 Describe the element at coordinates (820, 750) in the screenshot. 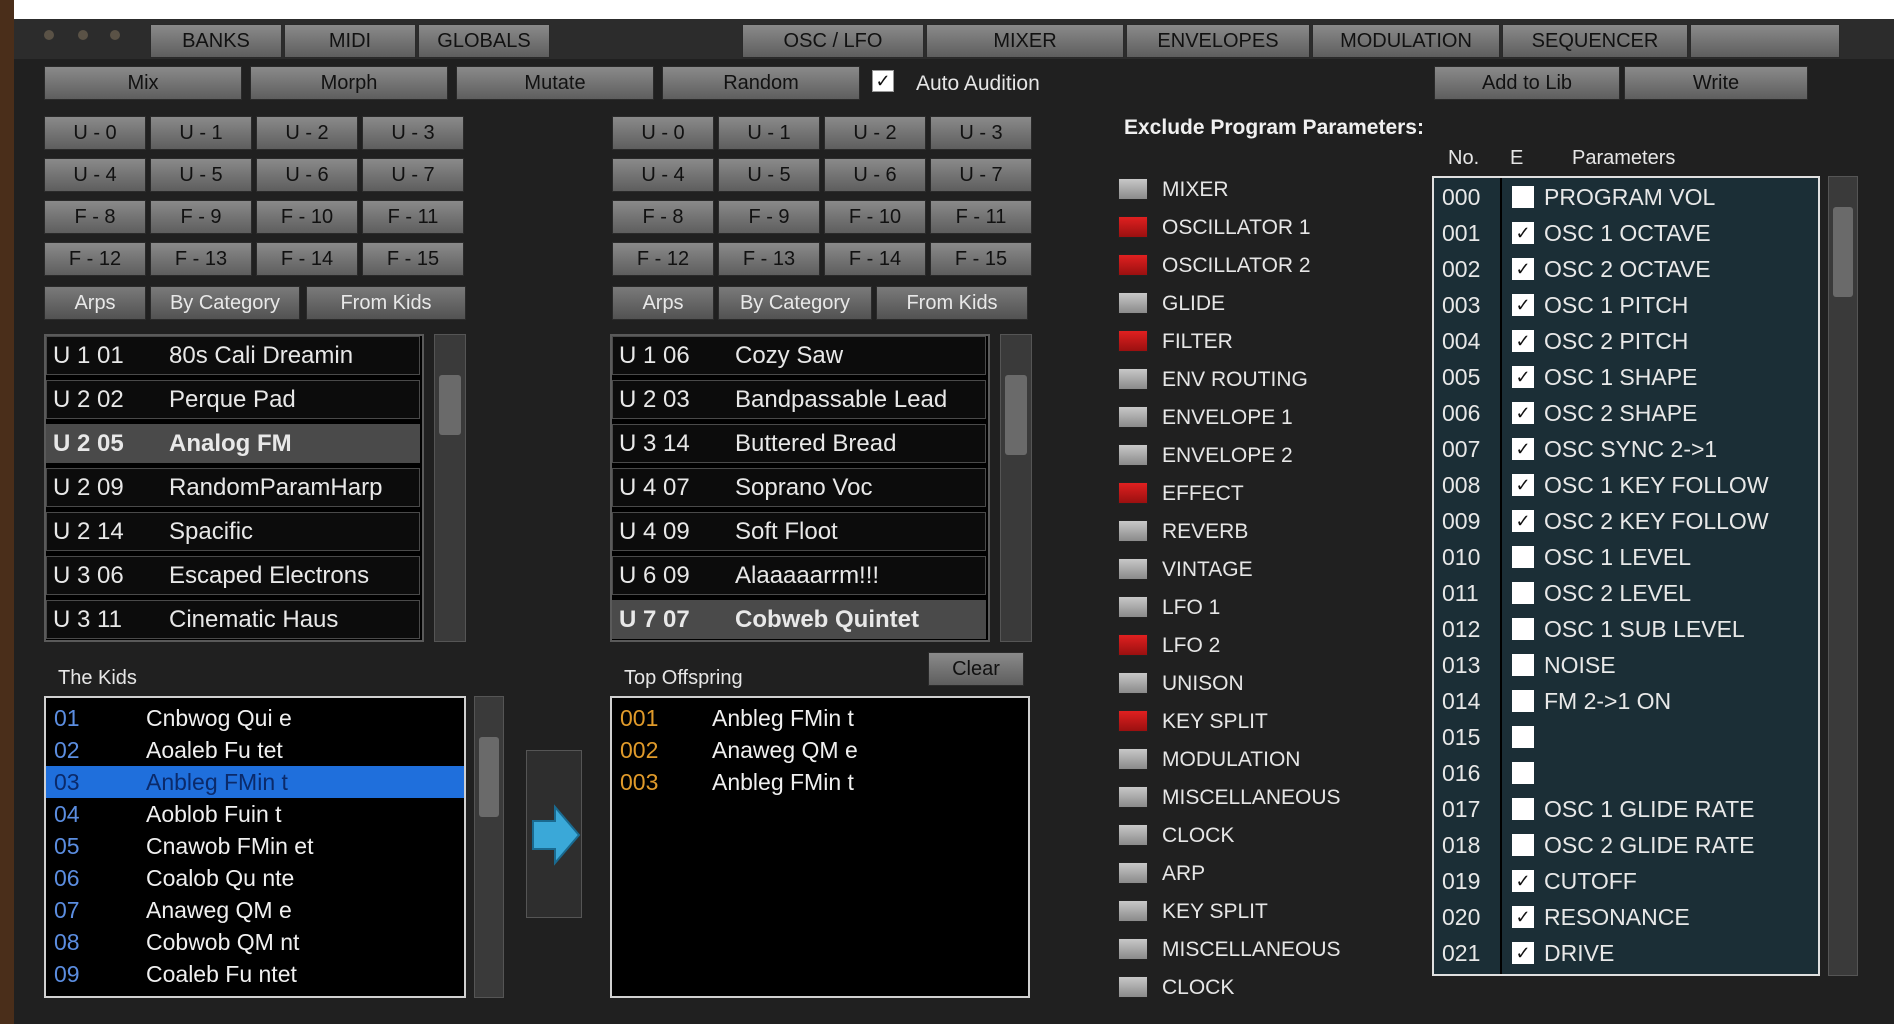

I see `offspring-row: 002 Anaweg QM e` at that location.